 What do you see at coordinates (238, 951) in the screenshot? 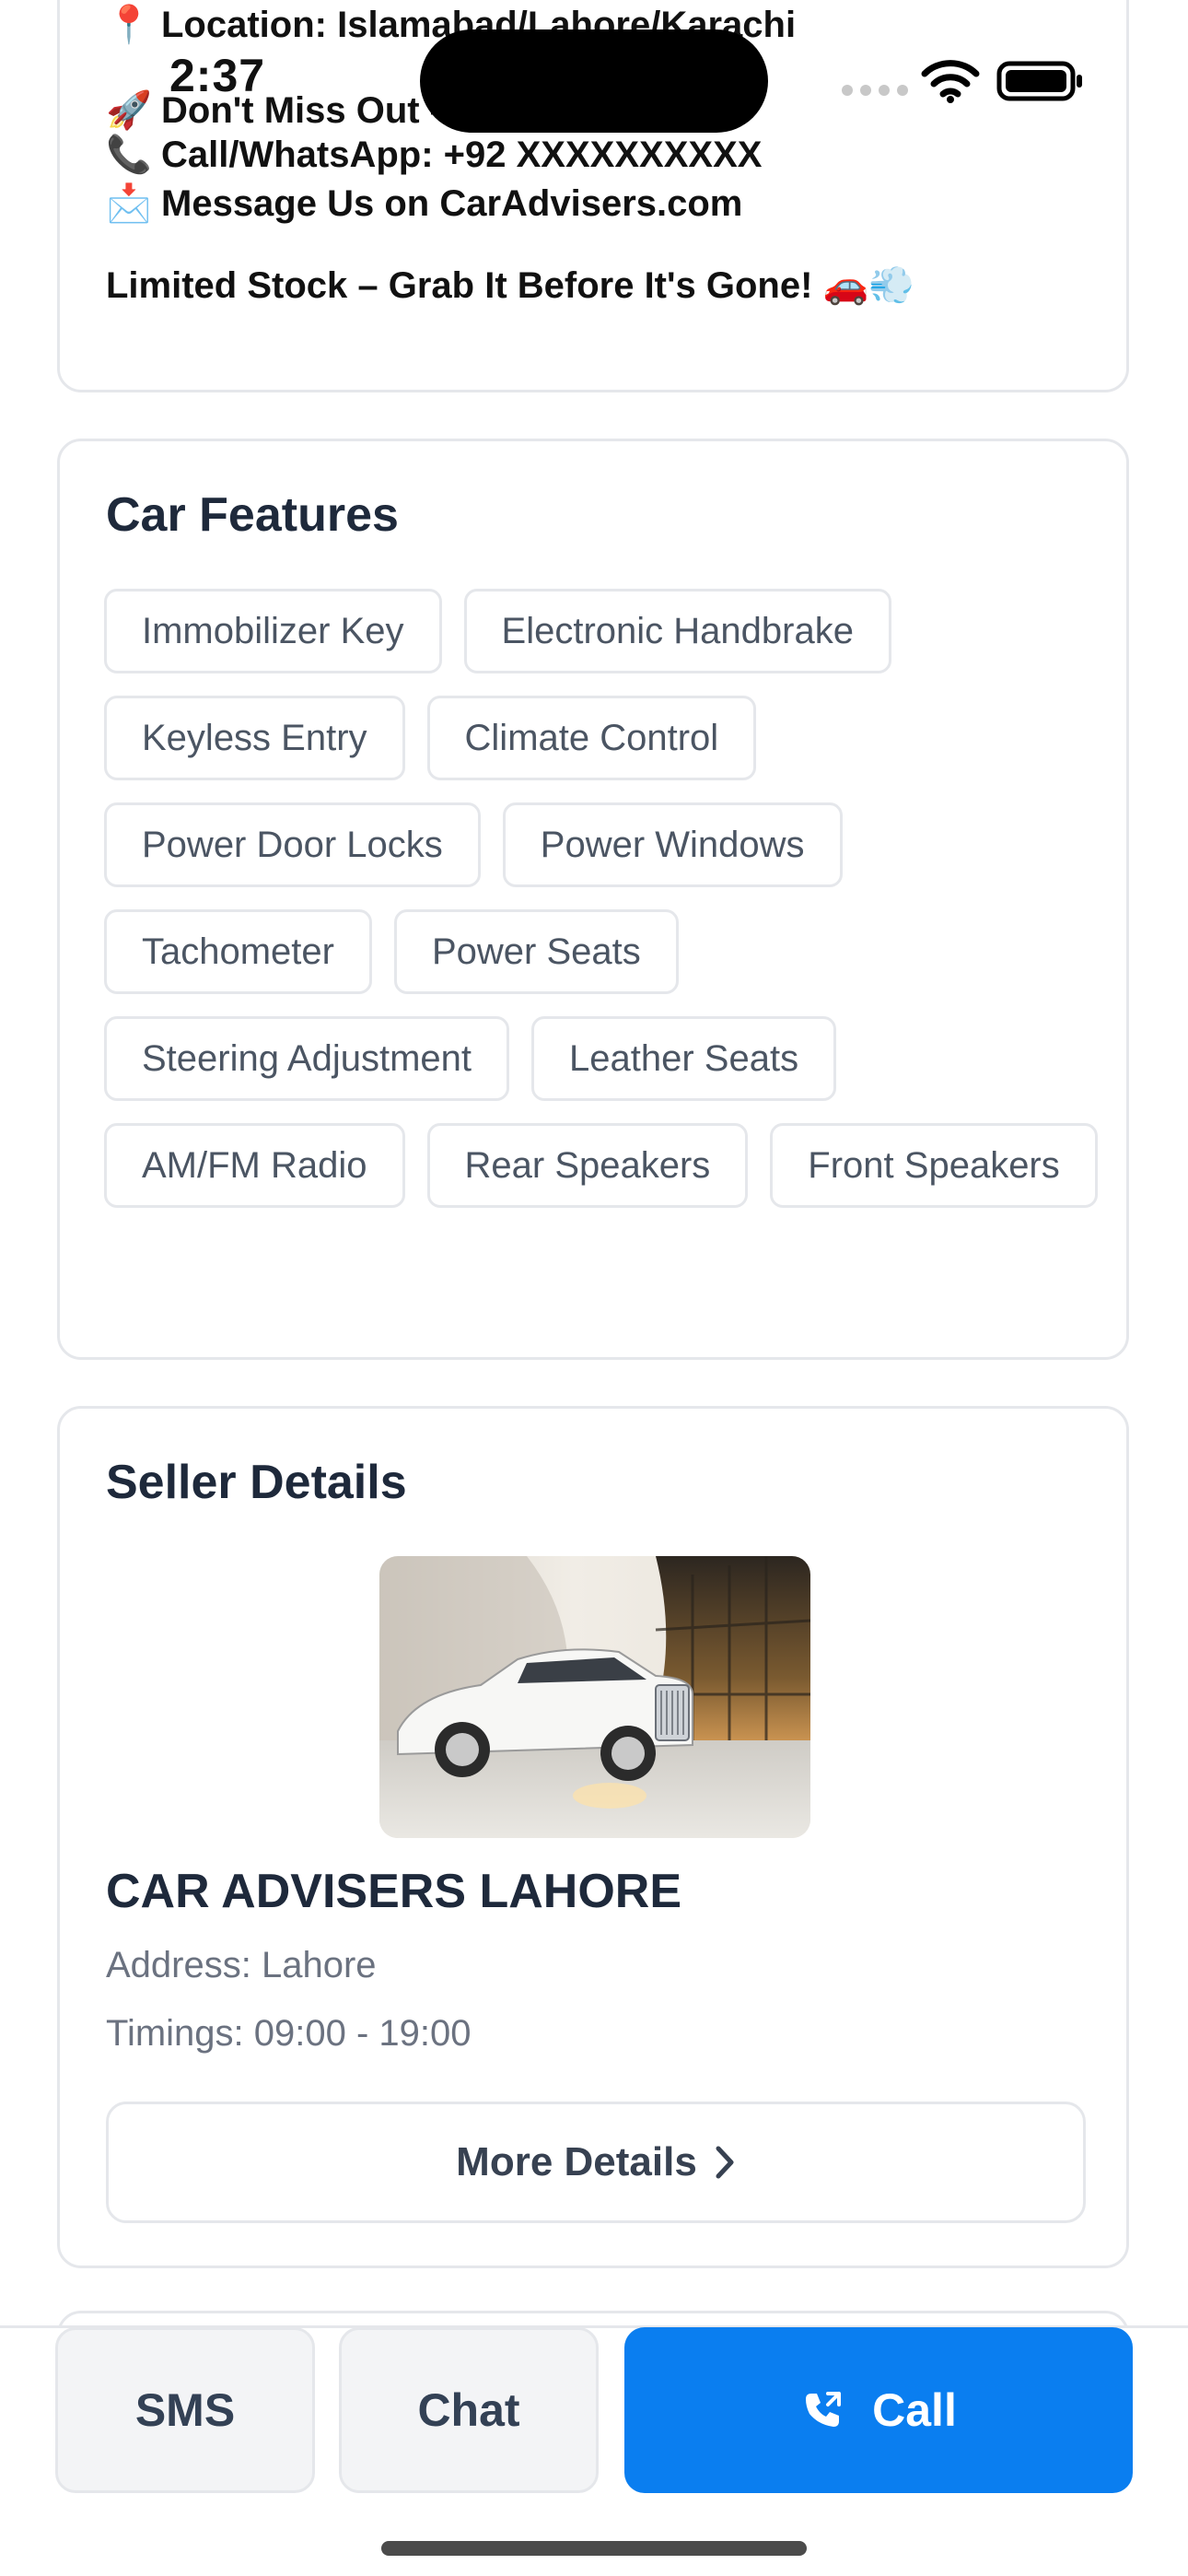
I see `feature-chip: Tachometer` at bounding box center [238, 951].